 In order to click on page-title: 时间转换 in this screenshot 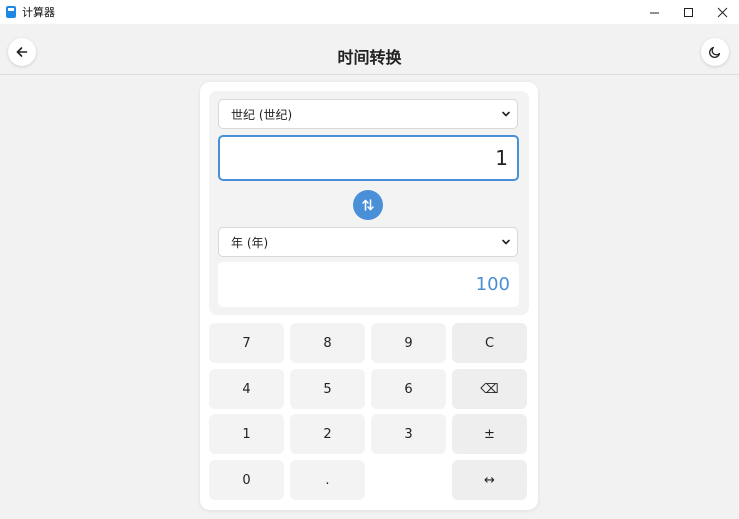, I will do `click(369, 57)`.